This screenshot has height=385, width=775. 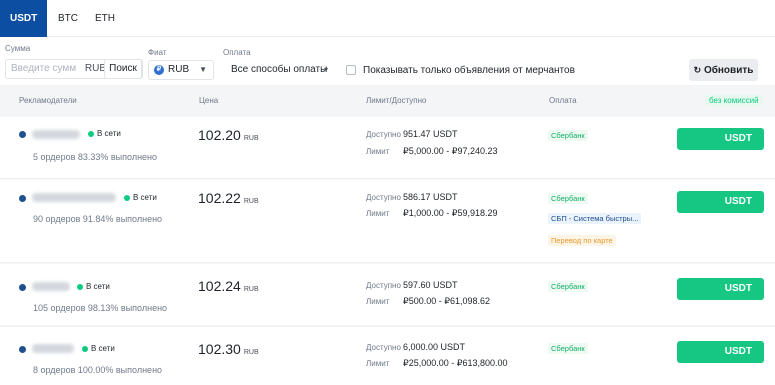 I want to click on refresh-button: ↻ Обновить, so click(x=723, y=70).